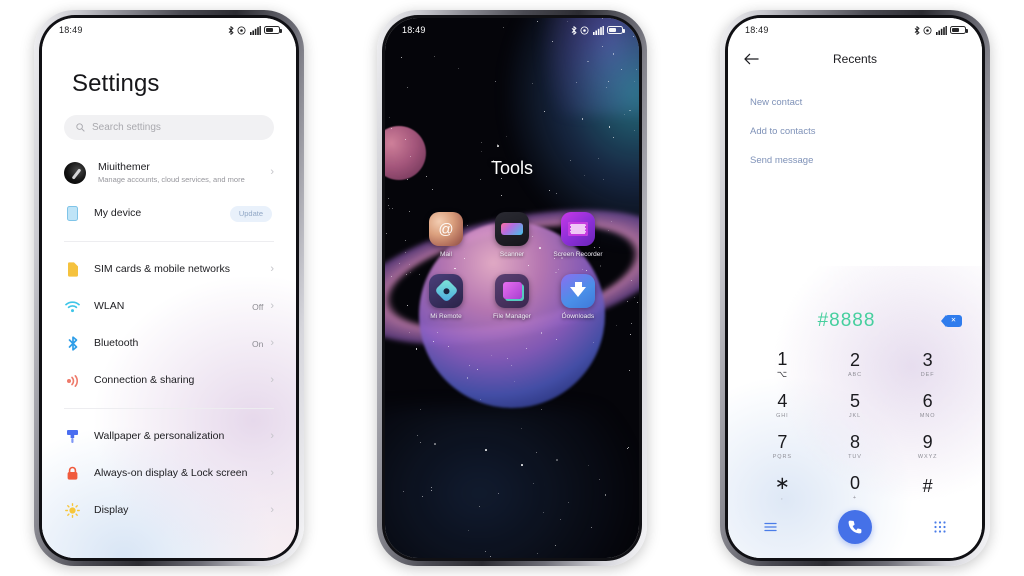 The width and height of the screenshot is (1024, 576). I want to click on app-scanner: Scanner, so click(512, 236).